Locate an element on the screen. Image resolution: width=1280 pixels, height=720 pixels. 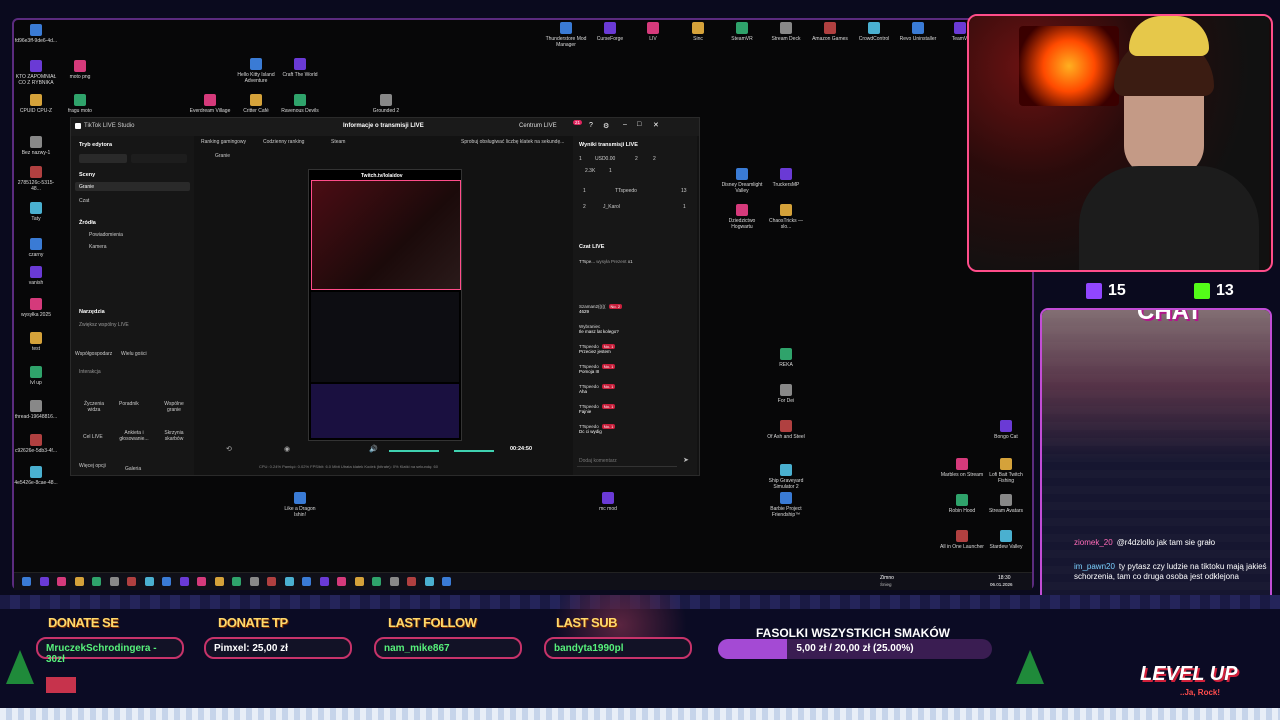
desktop-icon: test is located at coordinates (36, 342).